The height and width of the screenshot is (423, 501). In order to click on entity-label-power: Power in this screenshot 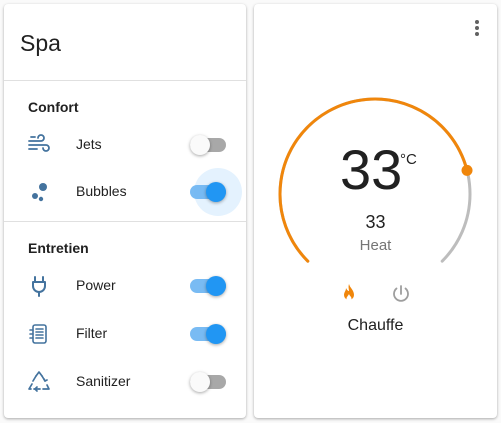, I will do `click(96, 285)`.